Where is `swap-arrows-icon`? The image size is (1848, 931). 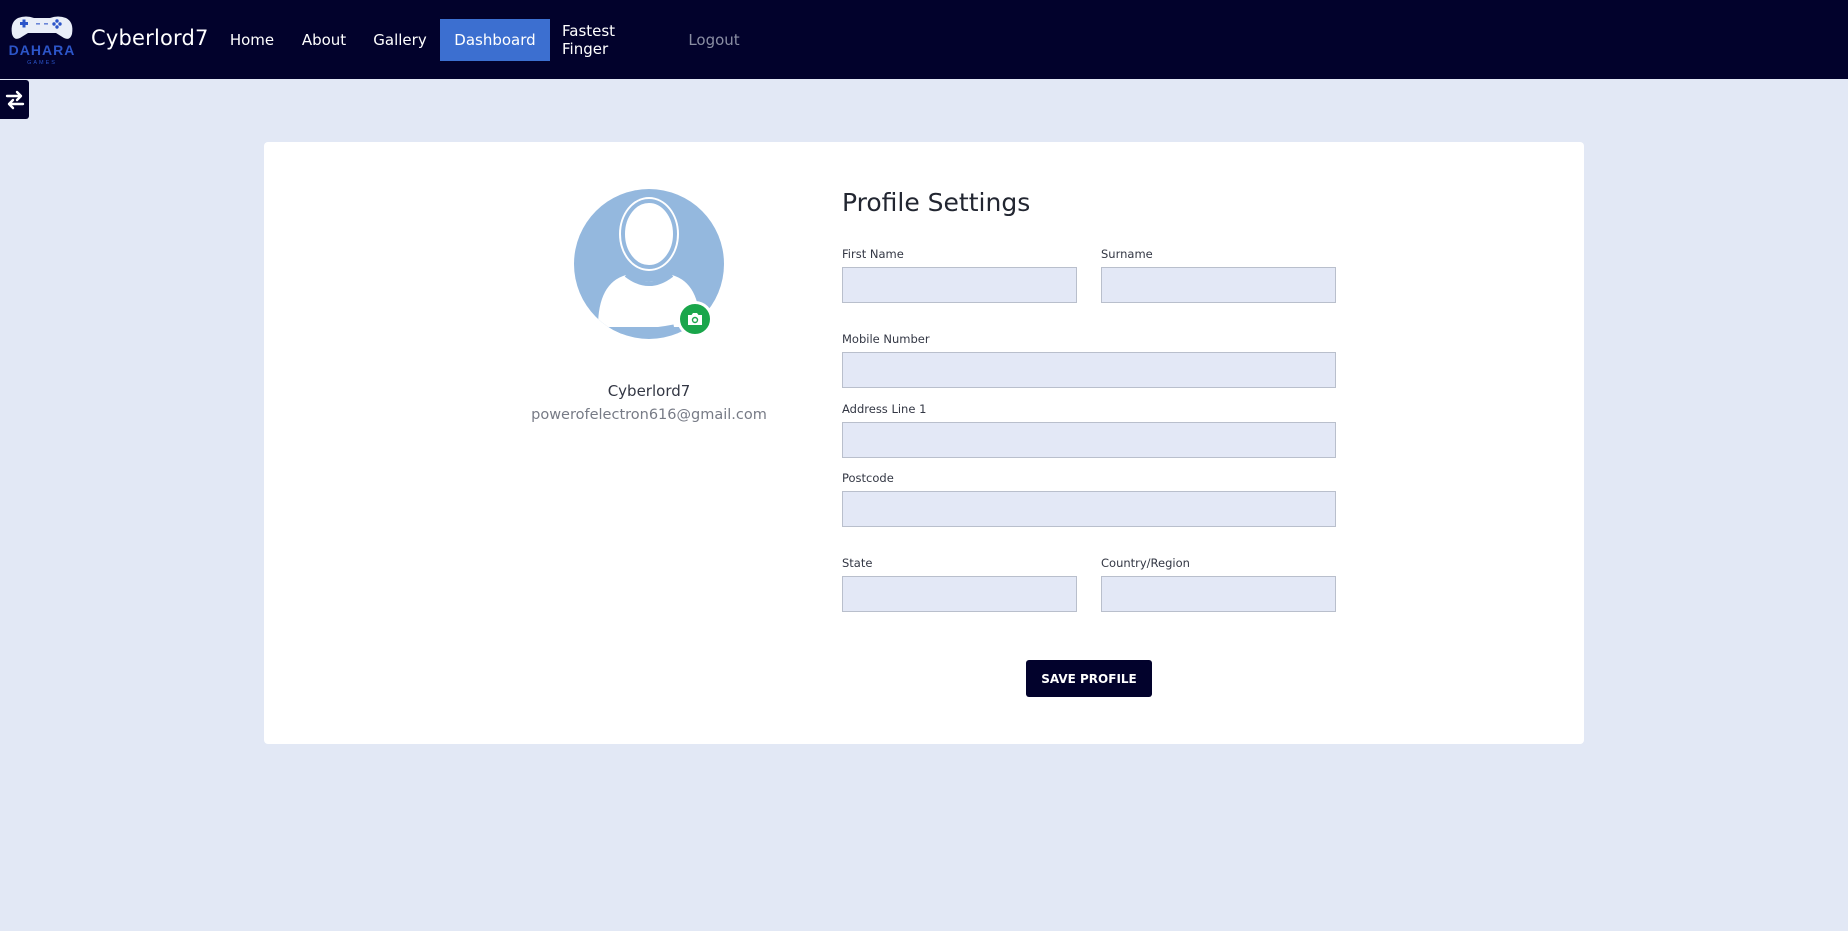
swap-arrows-icon is located at coordinates (14, 99).